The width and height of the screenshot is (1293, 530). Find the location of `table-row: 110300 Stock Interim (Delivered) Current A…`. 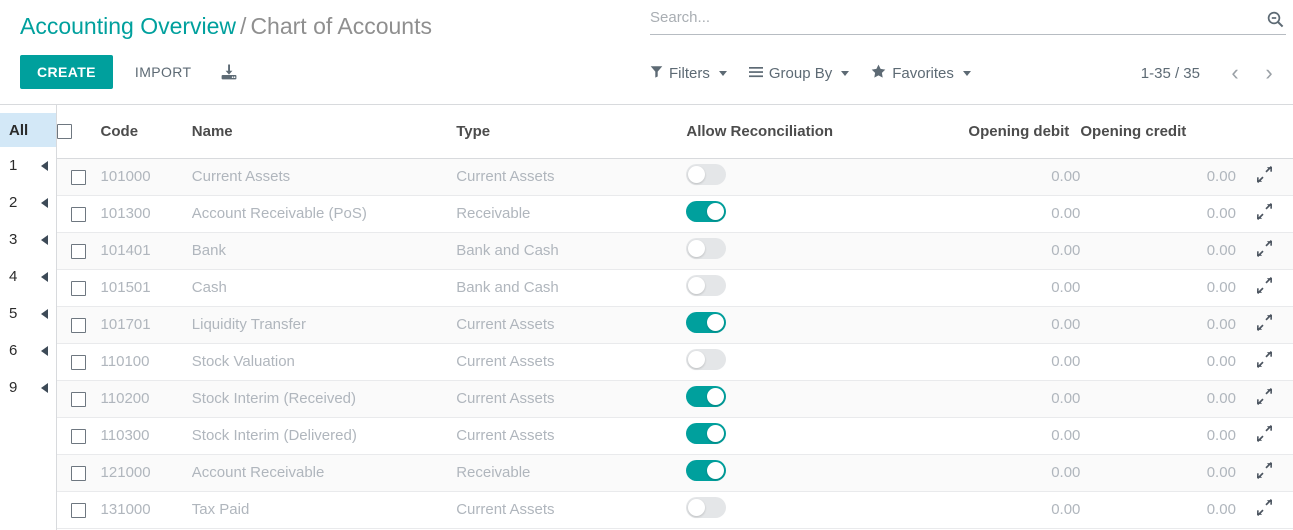

table-row: 110300 Stock Interim (Delivered) Current A… is located at coordinates (675, 436).